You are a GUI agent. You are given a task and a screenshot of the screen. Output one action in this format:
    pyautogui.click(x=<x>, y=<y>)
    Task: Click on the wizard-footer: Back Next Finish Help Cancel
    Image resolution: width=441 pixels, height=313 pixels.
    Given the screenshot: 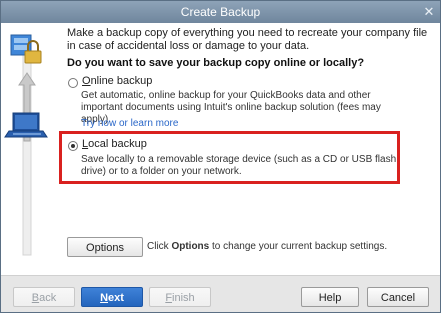 What is the action you would take?
    pyautogui.click(x=220, y=293)
    